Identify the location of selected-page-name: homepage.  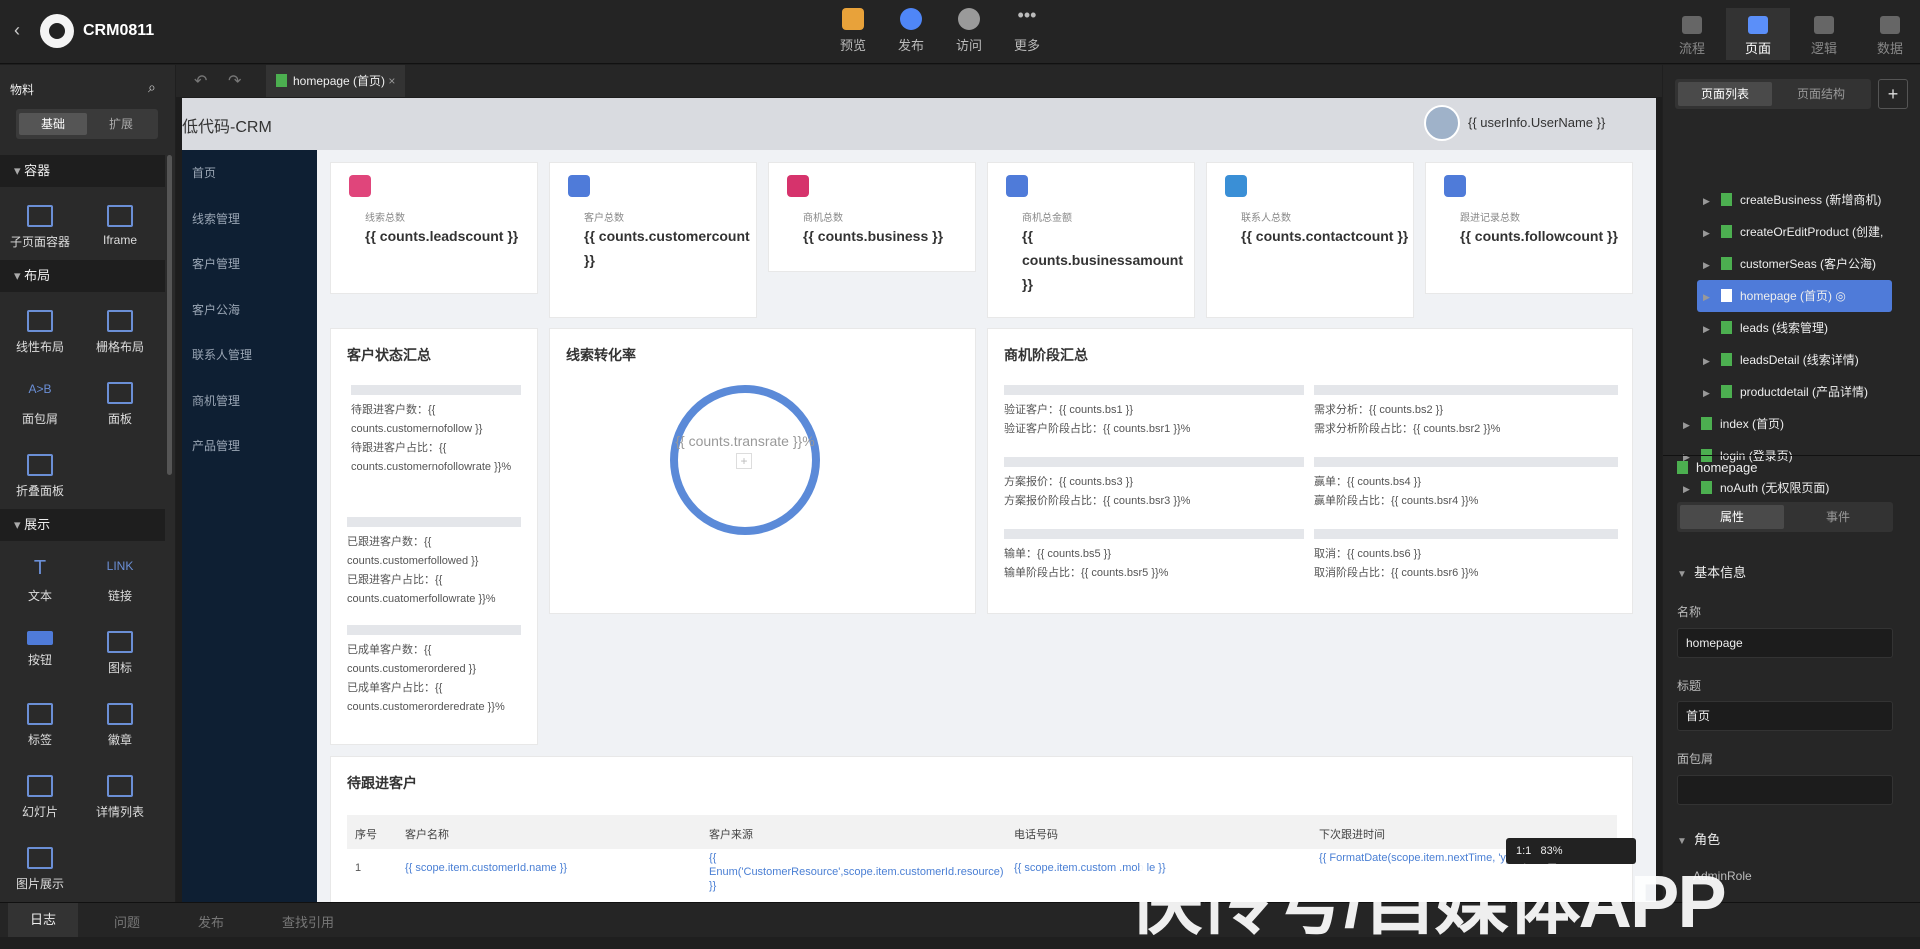
(1717, 467).